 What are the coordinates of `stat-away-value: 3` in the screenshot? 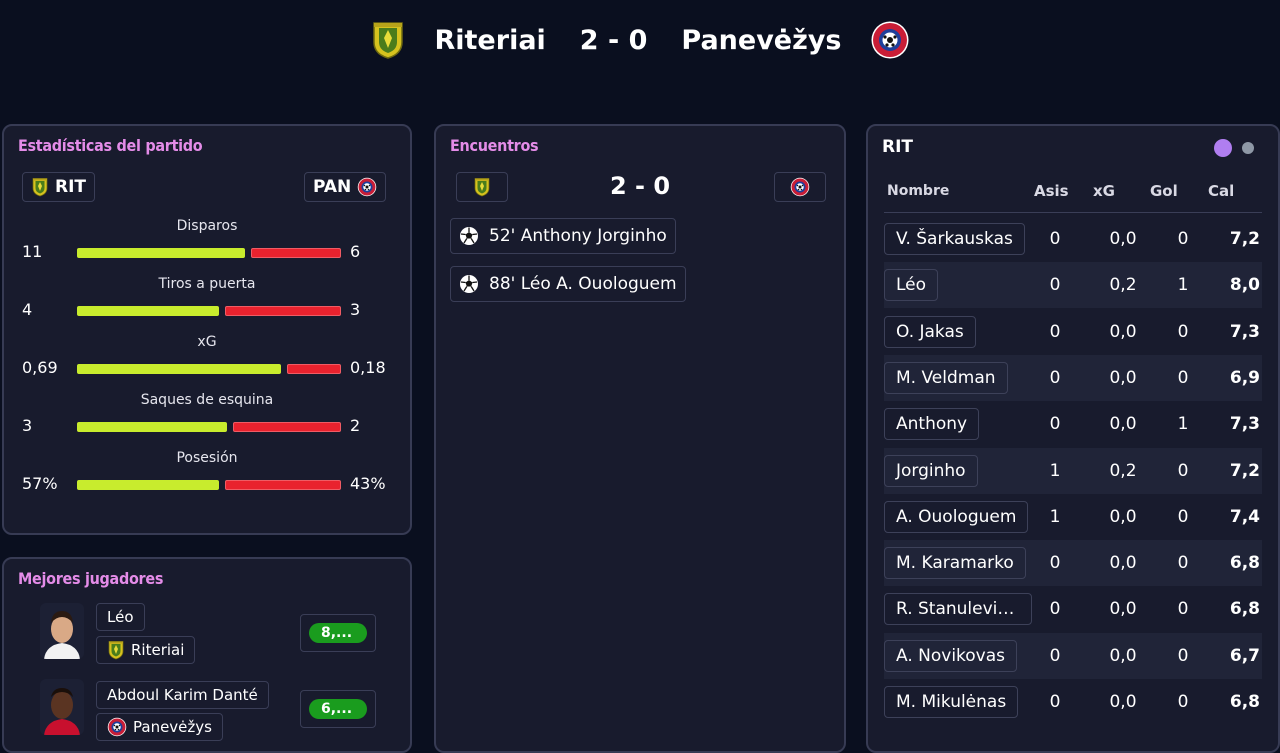 It's located at (355, 309).